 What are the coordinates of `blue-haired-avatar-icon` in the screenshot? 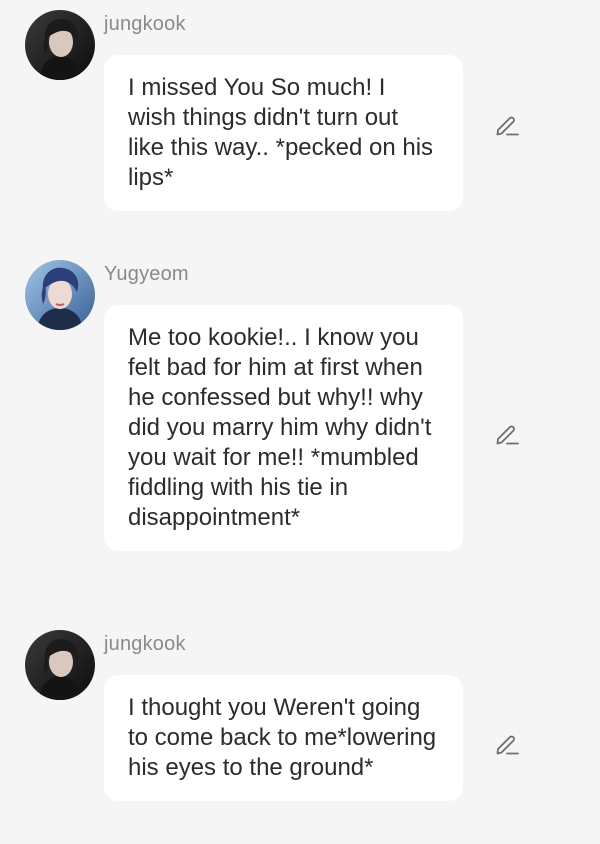 It's located at (60, 295).